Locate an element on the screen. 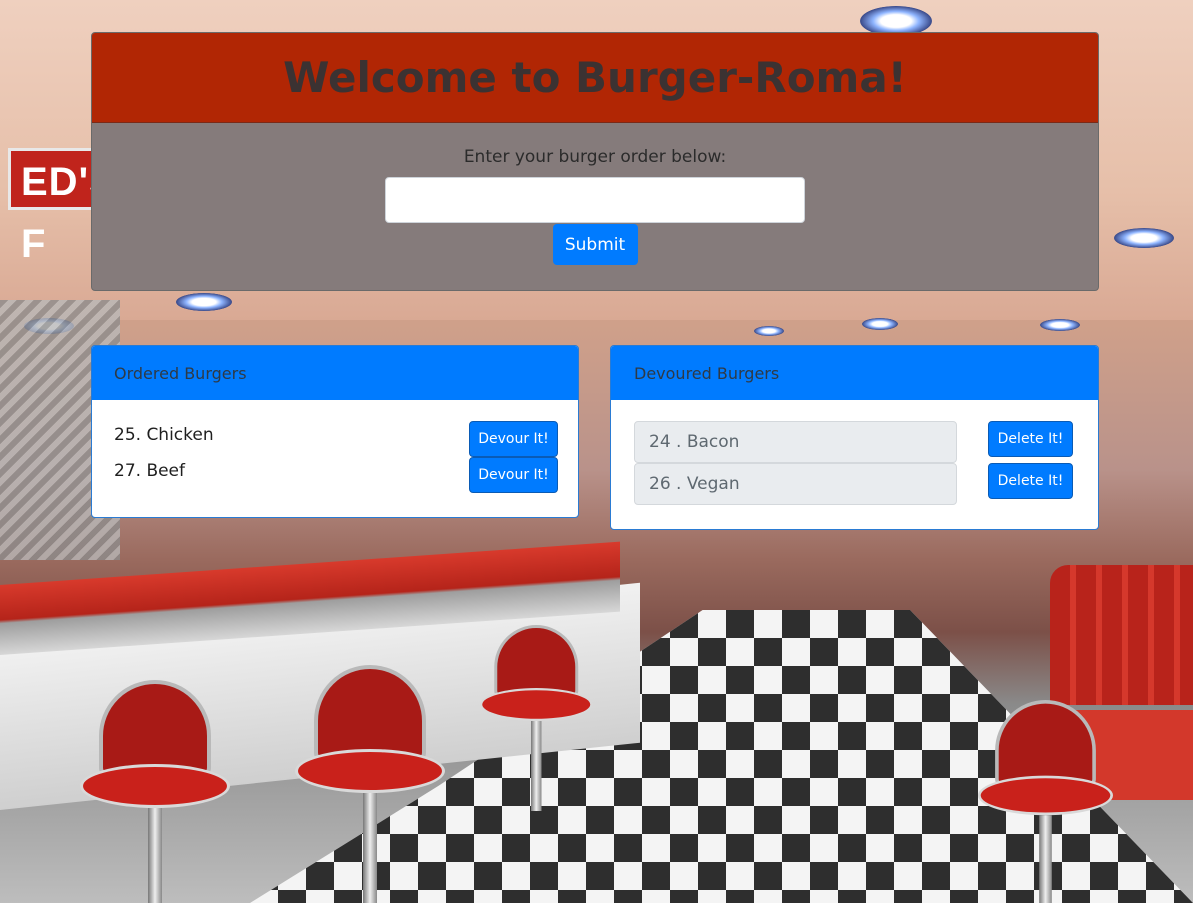 The image size is (1193, 903). page-title: Welcome to Burger-Roma! is located at coordinates (595, 77).